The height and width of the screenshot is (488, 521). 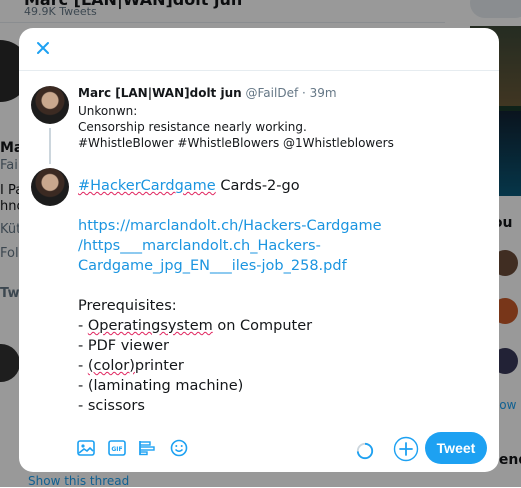 I want to click on svg-text: GIF, so click(x=116, y=449).